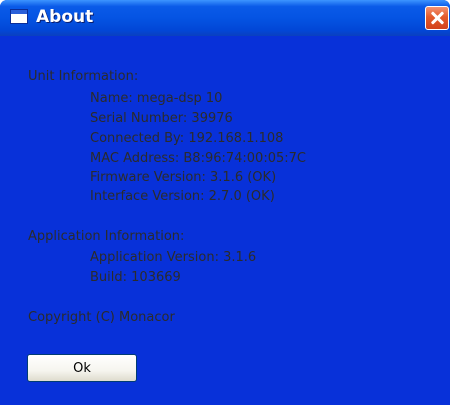 Image resolution: width=450 pixels, height=405 pixels. Describe the element at coordinates (173, 257) in the screenshot. I see `app-version: Application Version: 3.1.6` at that location.